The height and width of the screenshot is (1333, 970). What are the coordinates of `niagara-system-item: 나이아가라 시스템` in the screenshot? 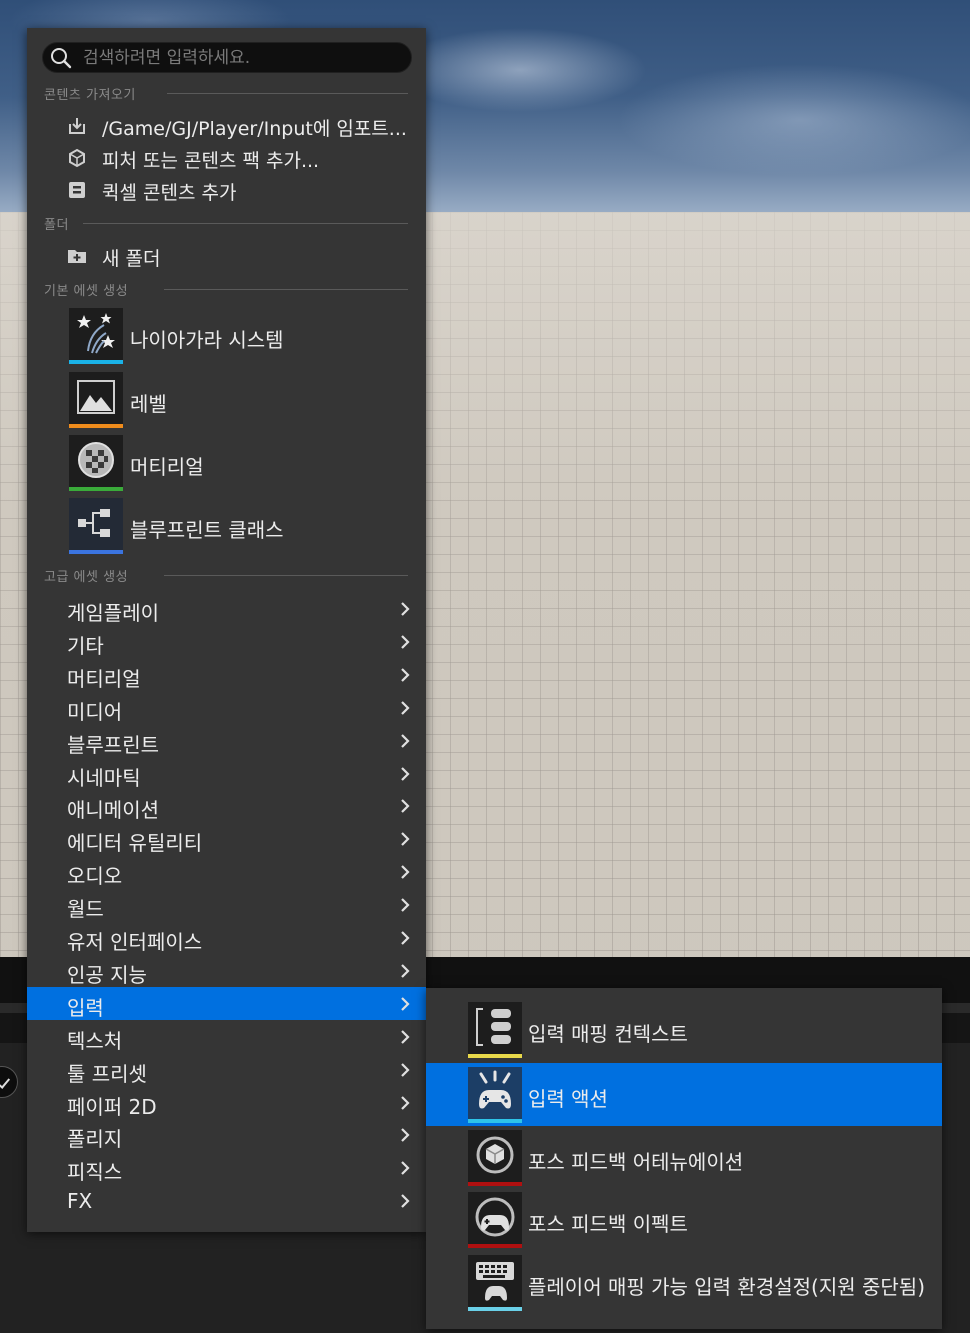 It's located at (226, 338).